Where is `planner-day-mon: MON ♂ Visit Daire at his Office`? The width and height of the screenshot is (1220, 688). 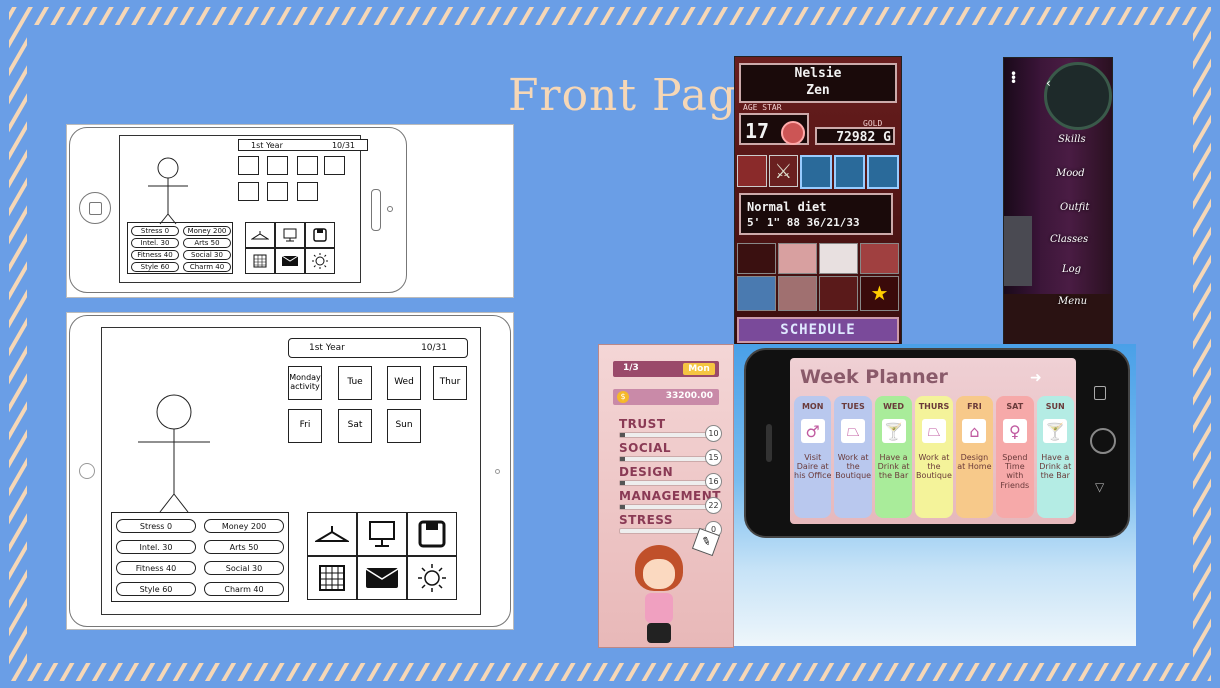 planner-day-mon: MON ♂ Visit Daire at his Office is located at coordinates (813, 457).